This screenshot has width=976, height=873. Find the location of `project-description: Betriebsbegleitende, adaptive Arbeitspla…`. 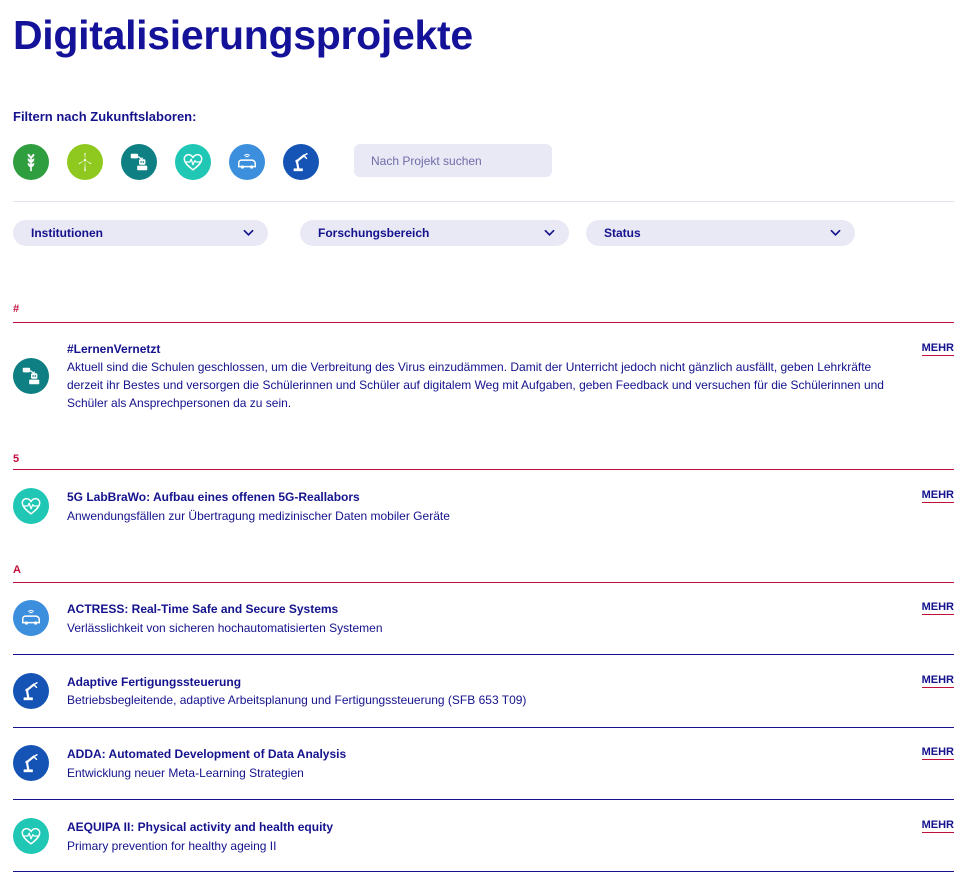

project-description: Betriebsbegleitende, adaptive Arbeitspla… is located at coordinates (297, 700).